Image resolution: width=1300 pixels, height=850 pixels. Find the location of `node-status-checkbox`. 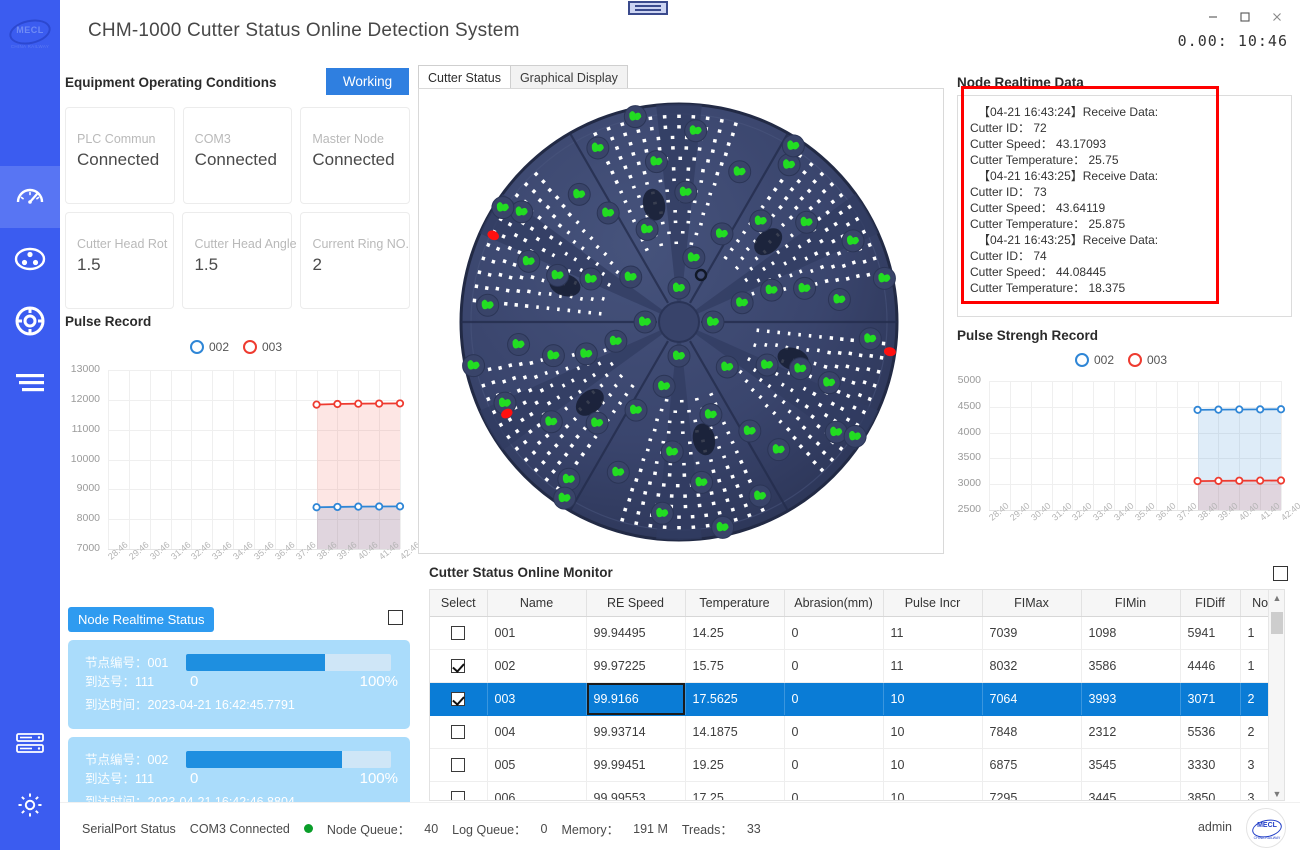

node-status-checkbox is located at coordinates (395, 617).